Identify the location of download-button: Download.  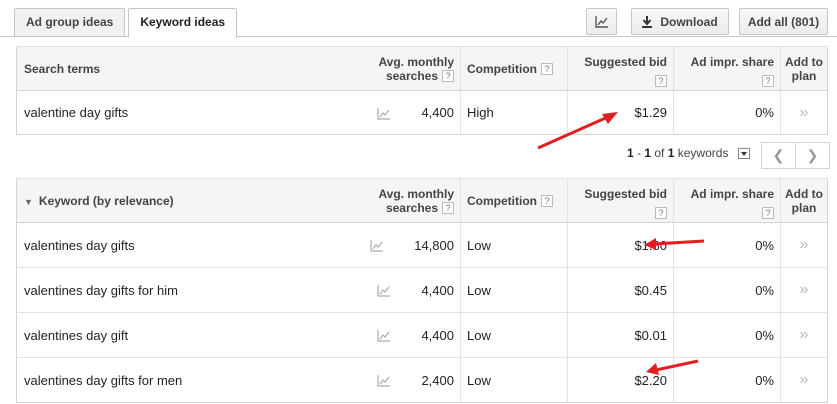
(680, 21).